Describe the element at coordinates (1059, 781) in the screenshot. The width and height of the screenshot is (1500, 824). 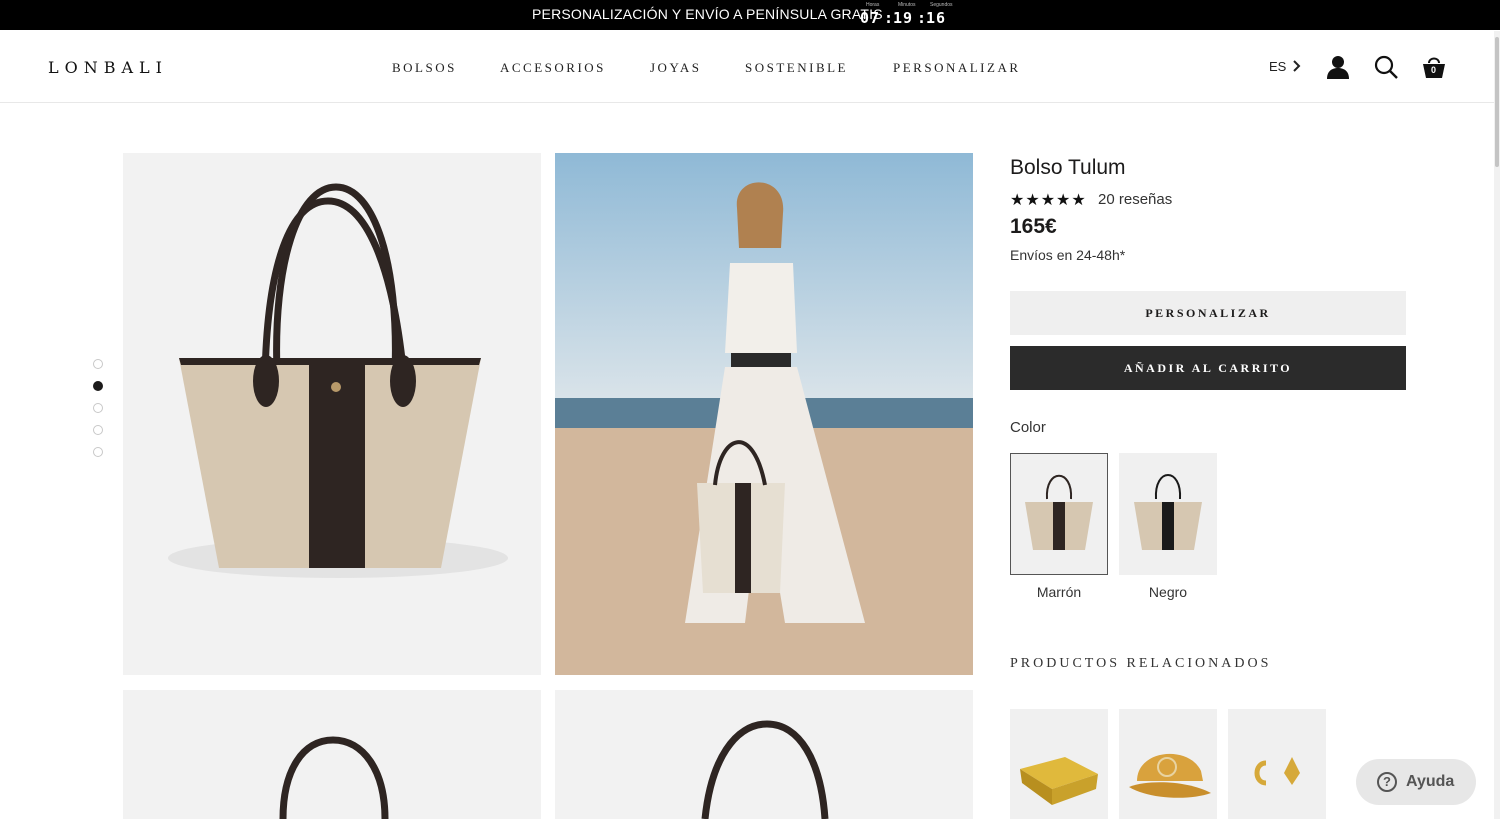
I see `gift-box-illustration` at that location.